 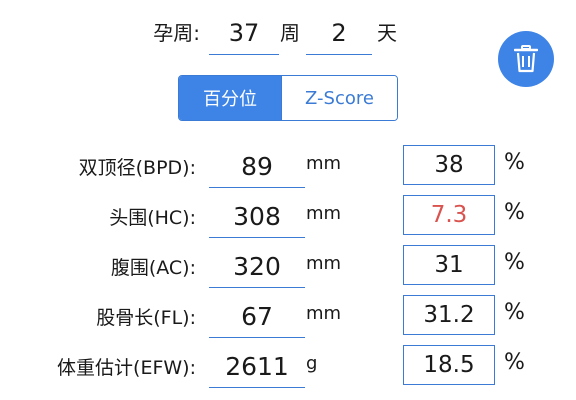 I want to click on measurement-row-efw: 体重估计(EFW): 2611 g 18.5 %, so click(x=288, y=370).